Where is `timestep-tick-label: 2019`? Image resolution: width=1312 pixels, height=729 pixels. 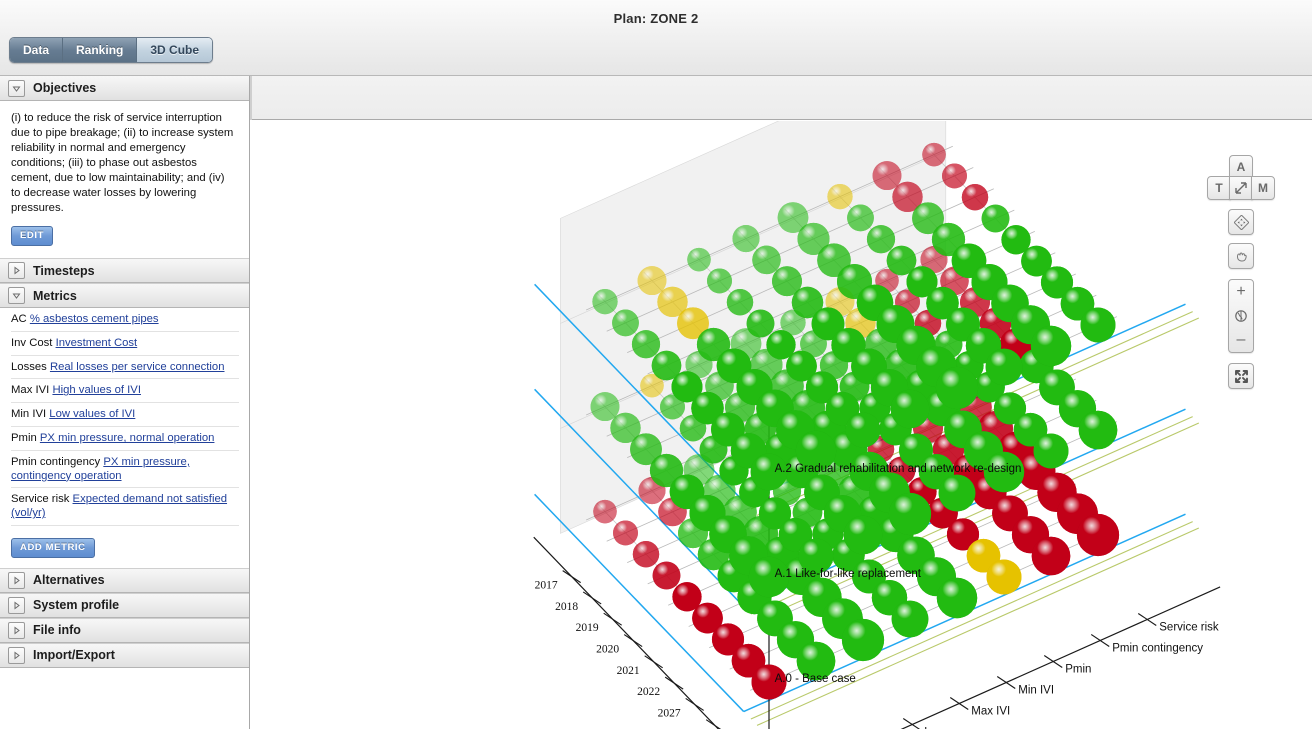
timestep-tick-label: 2019 is located at coordinates (587, 628).